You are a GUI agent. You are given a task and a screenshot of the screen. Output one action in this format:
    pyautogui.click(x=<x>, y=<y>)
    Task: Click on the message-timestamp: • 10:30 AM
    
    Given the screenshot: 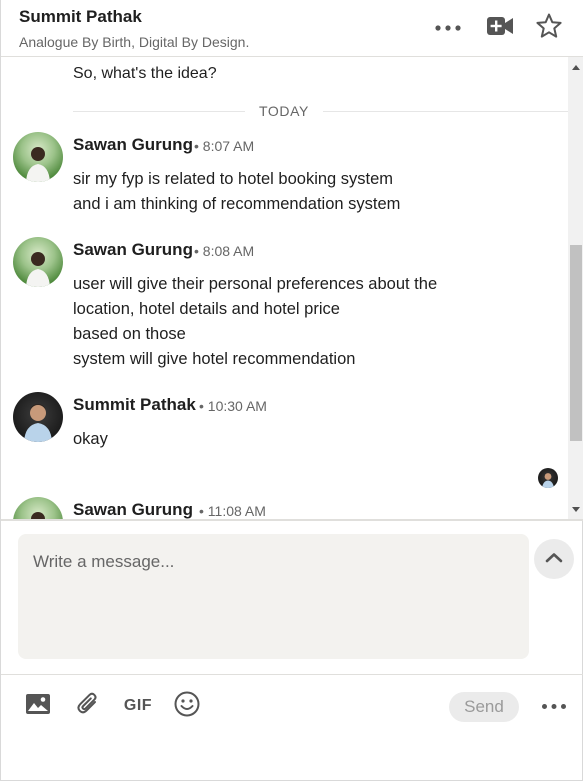 What is the action you would take?
    pyautogui.click(x=233, y=406)
    